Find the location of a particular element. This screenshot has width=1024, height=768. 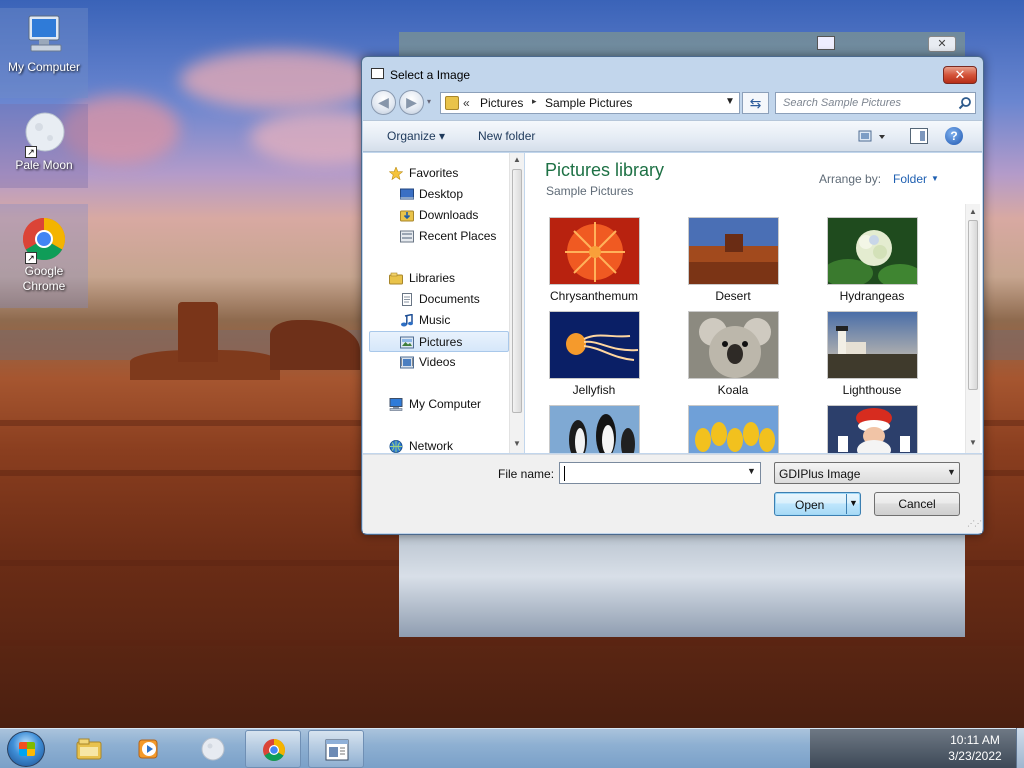

nav-item-pictures: Pictures is located at coordinates (439, 341).